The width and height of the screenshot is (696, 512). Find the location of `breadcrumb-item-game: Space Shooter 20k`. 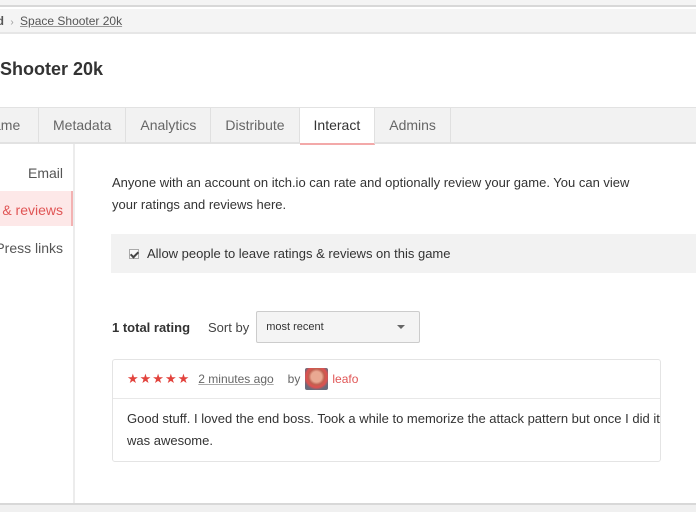

breadcrumb-item-game: Space Shooter 20k is located at coordinates (71, 21).